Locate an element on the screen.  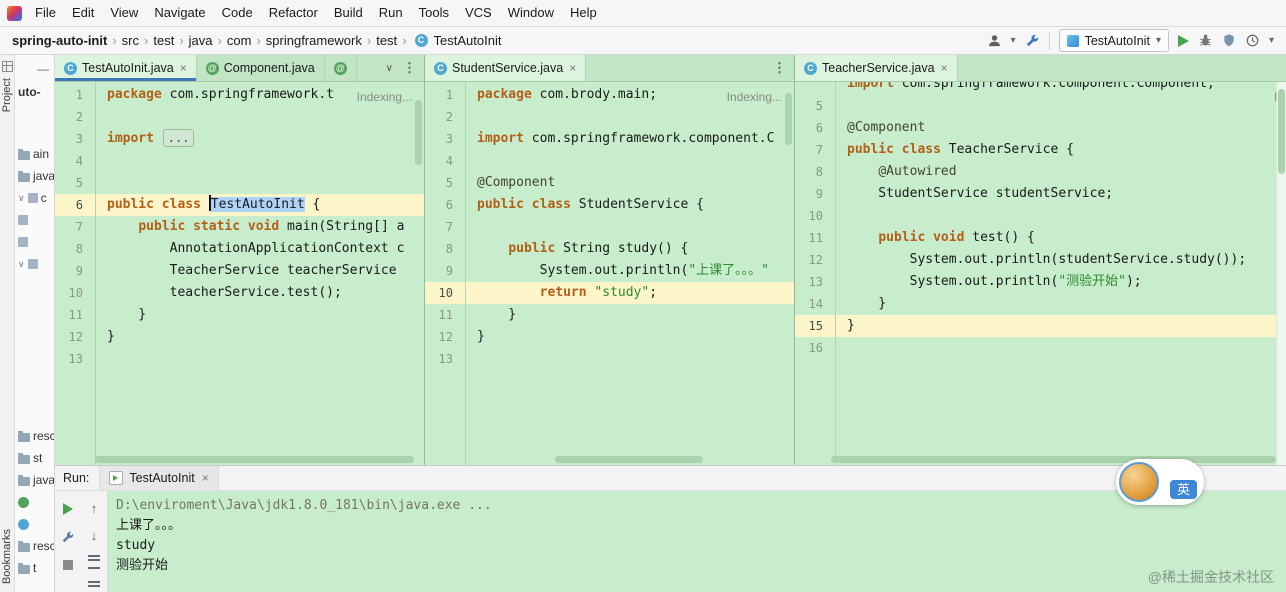
breadcrumb-item: springframework is located at coordinates (314, 40).